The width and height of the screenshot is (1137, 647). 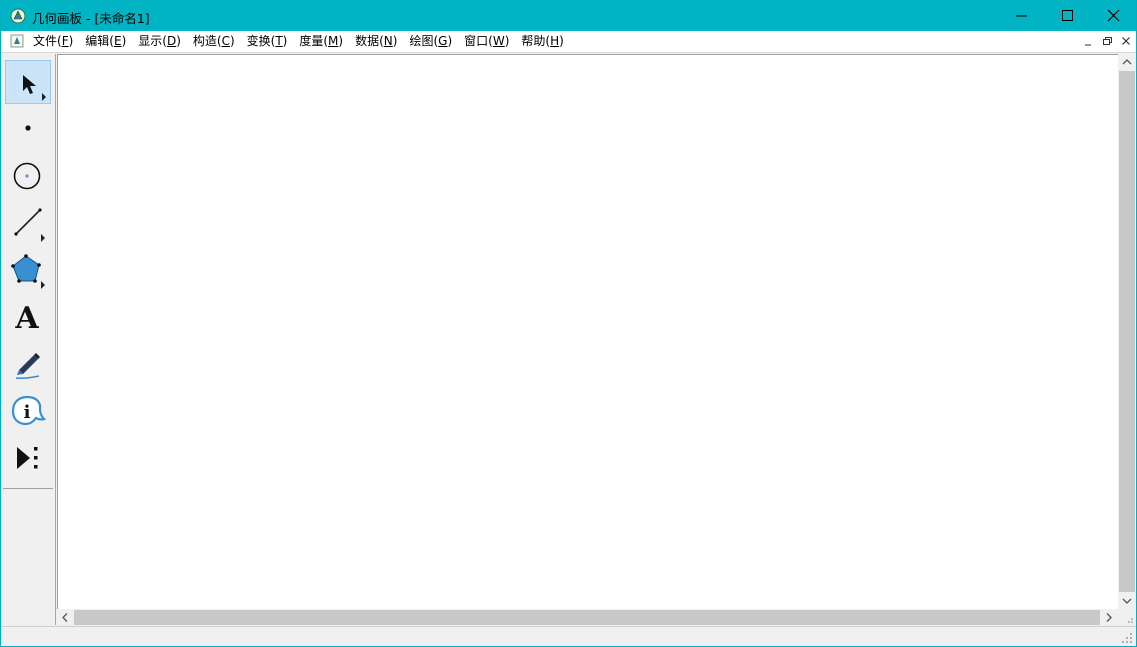 I want to click on menu-item-accelerator: W, so click(x=498, y=41).